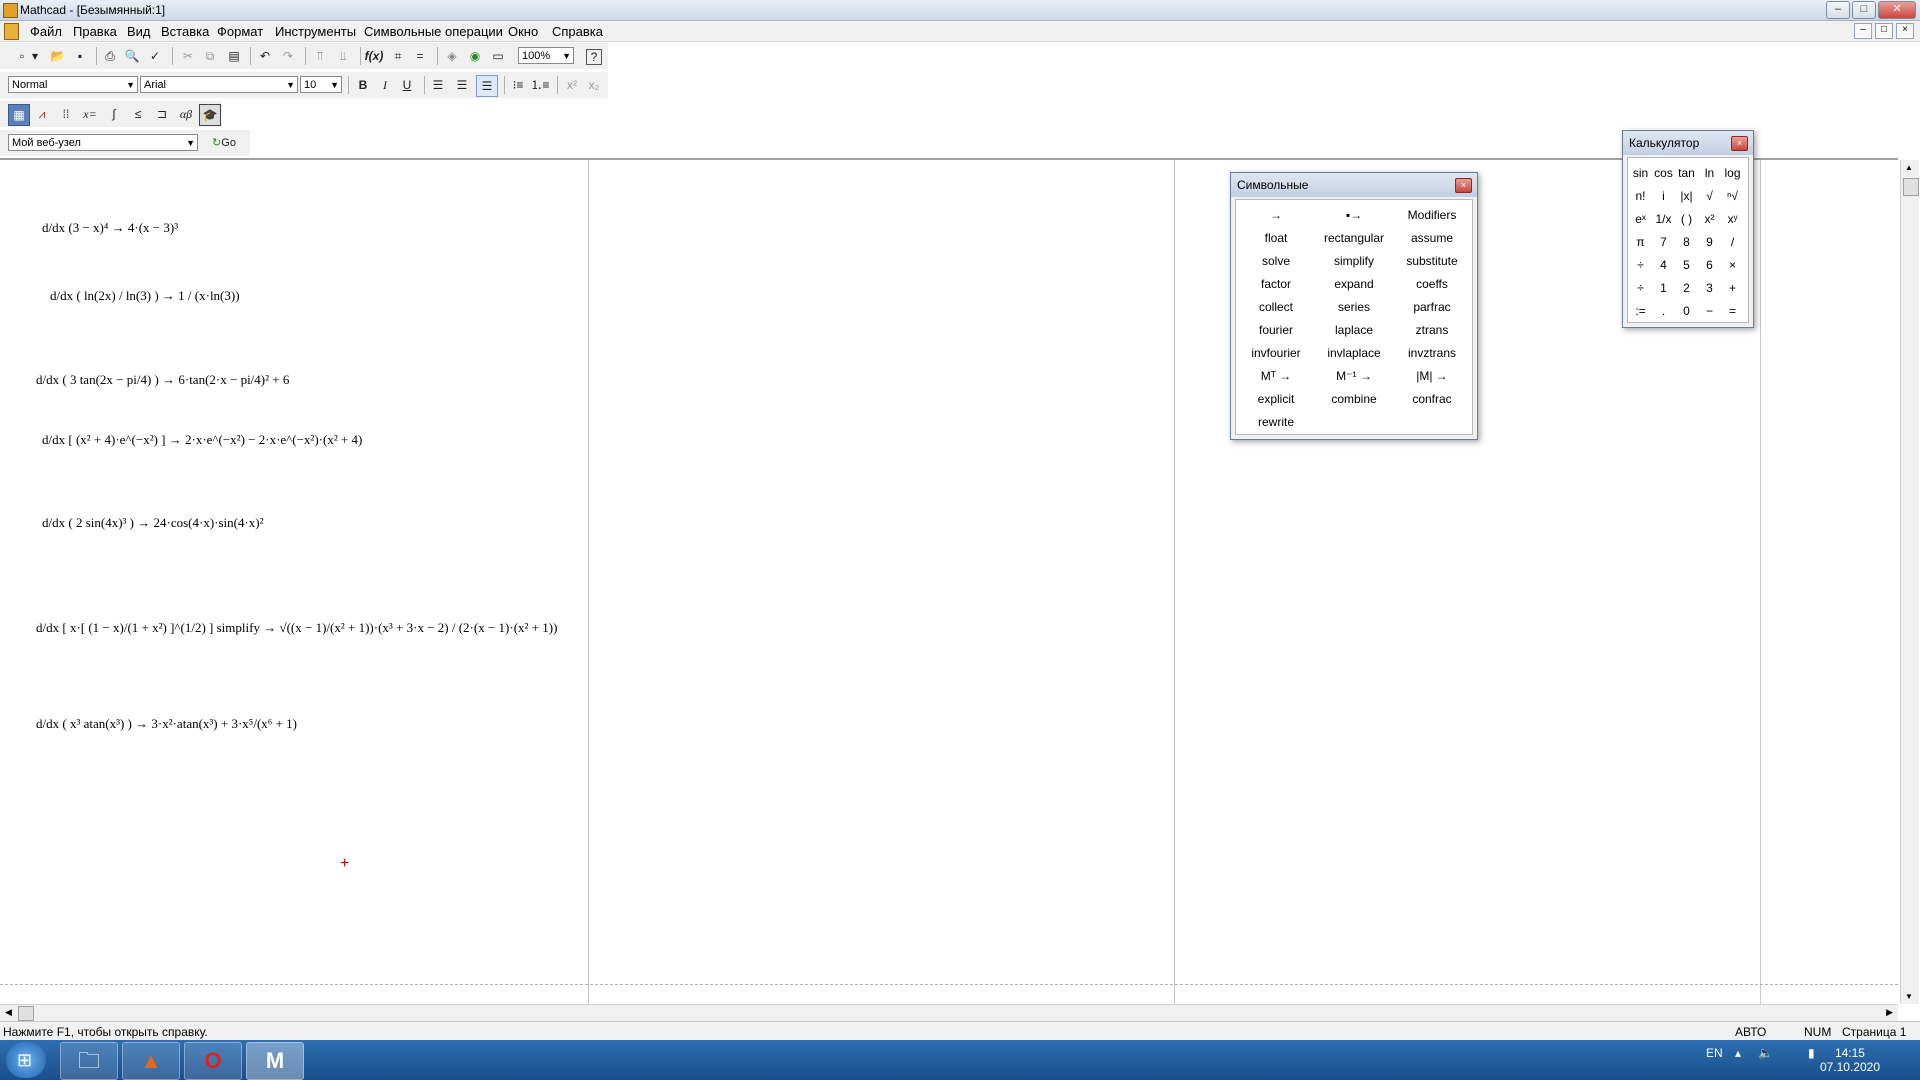 The height and width of the screenshot is (1080, 1920). What do you see at coordinates (1640, 242) in the screenshot?
I see `calculator-palette-button: π` at bounding box center [1640, 242].